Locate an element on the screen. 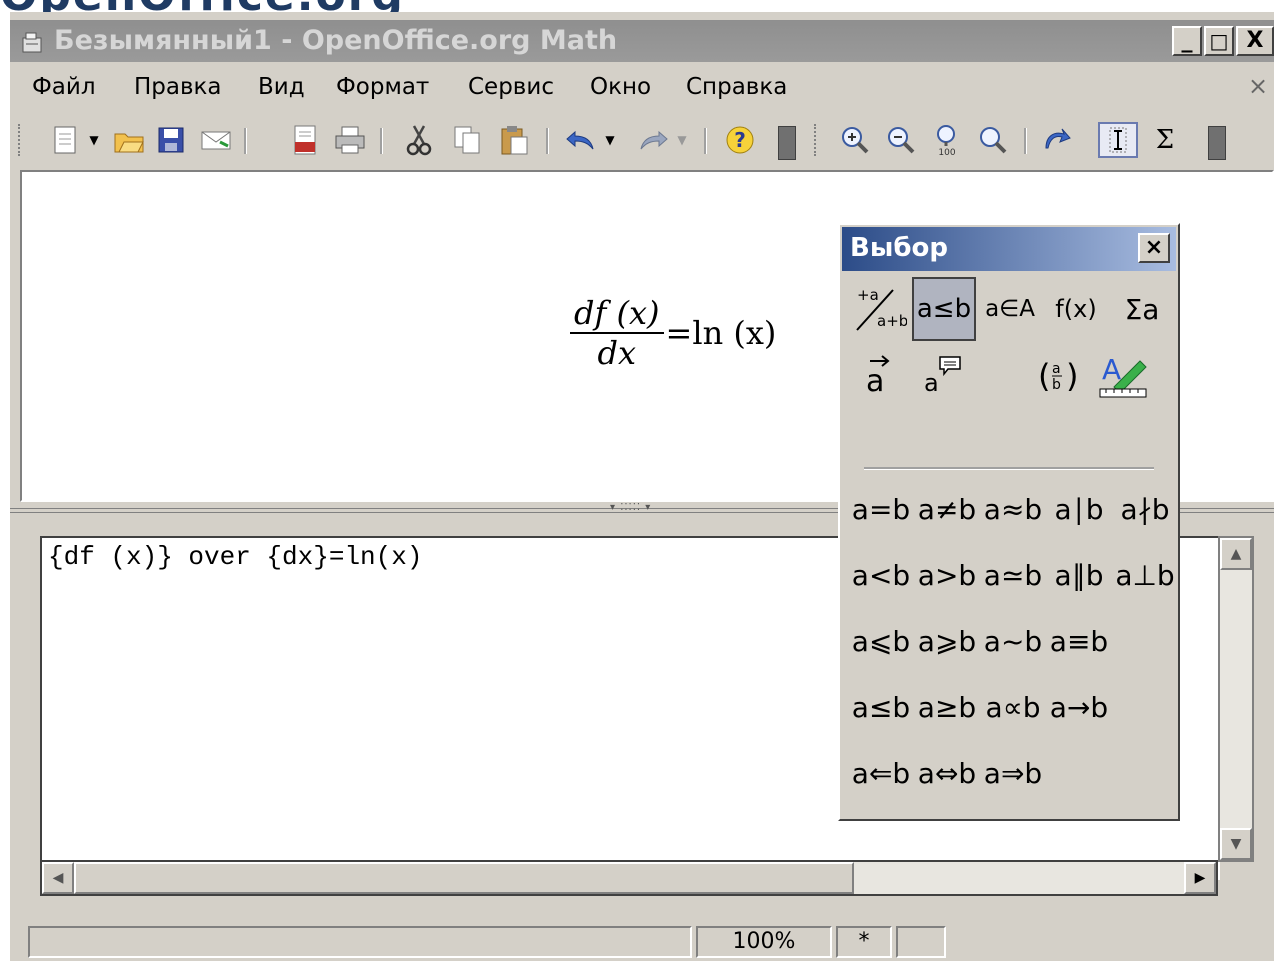 The width and height of the screenshot is (1274, 961). export-pdf-icon is located at coordinates (305, 140).